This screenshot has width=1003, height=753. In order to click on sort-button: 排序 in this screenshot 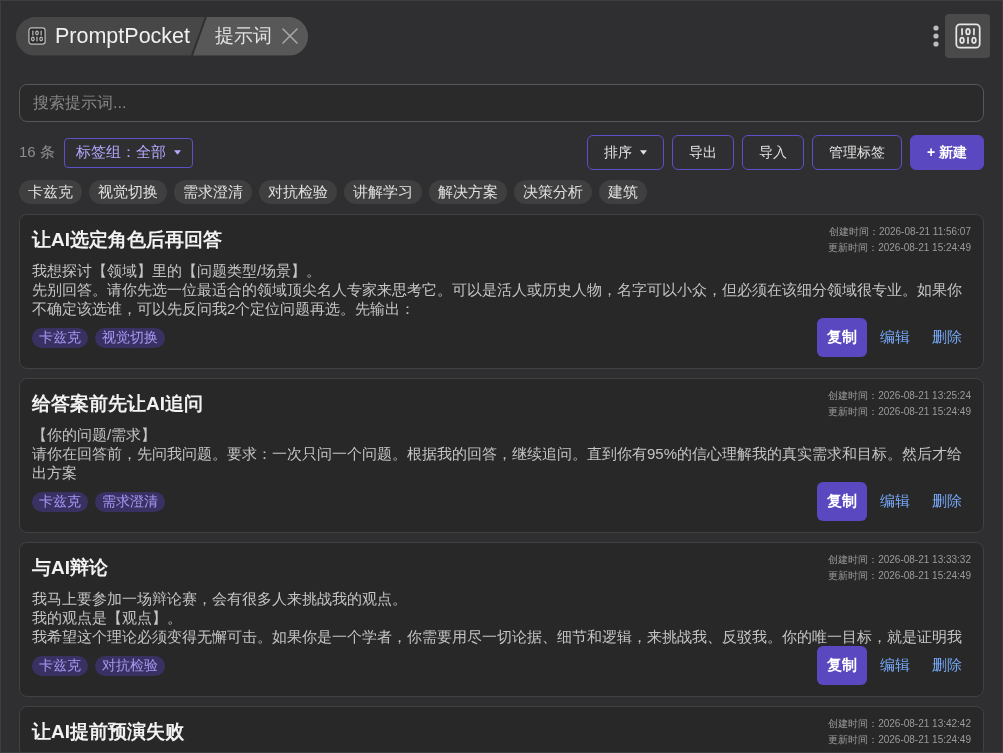, I will do `click(625, 152)`.